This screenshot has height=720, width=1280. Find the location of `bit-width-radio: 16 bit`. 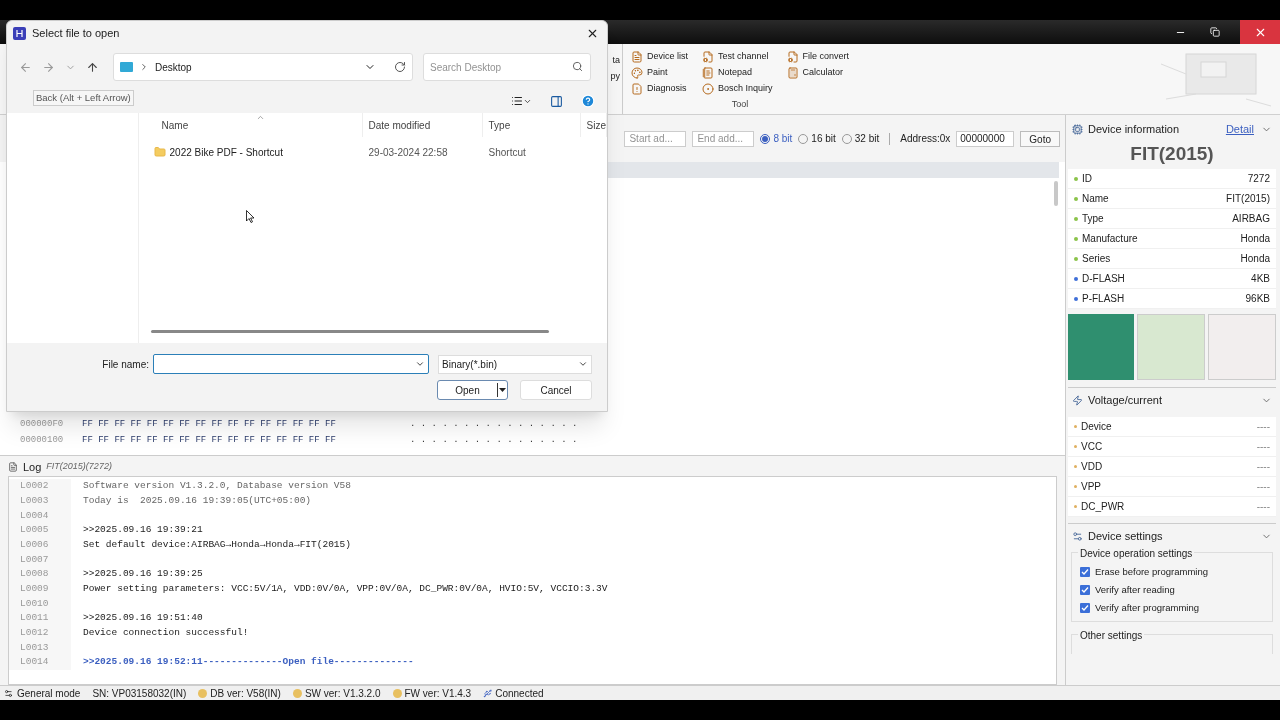

bit-width-radio: 16 bit is located at coordinates (817, 138).